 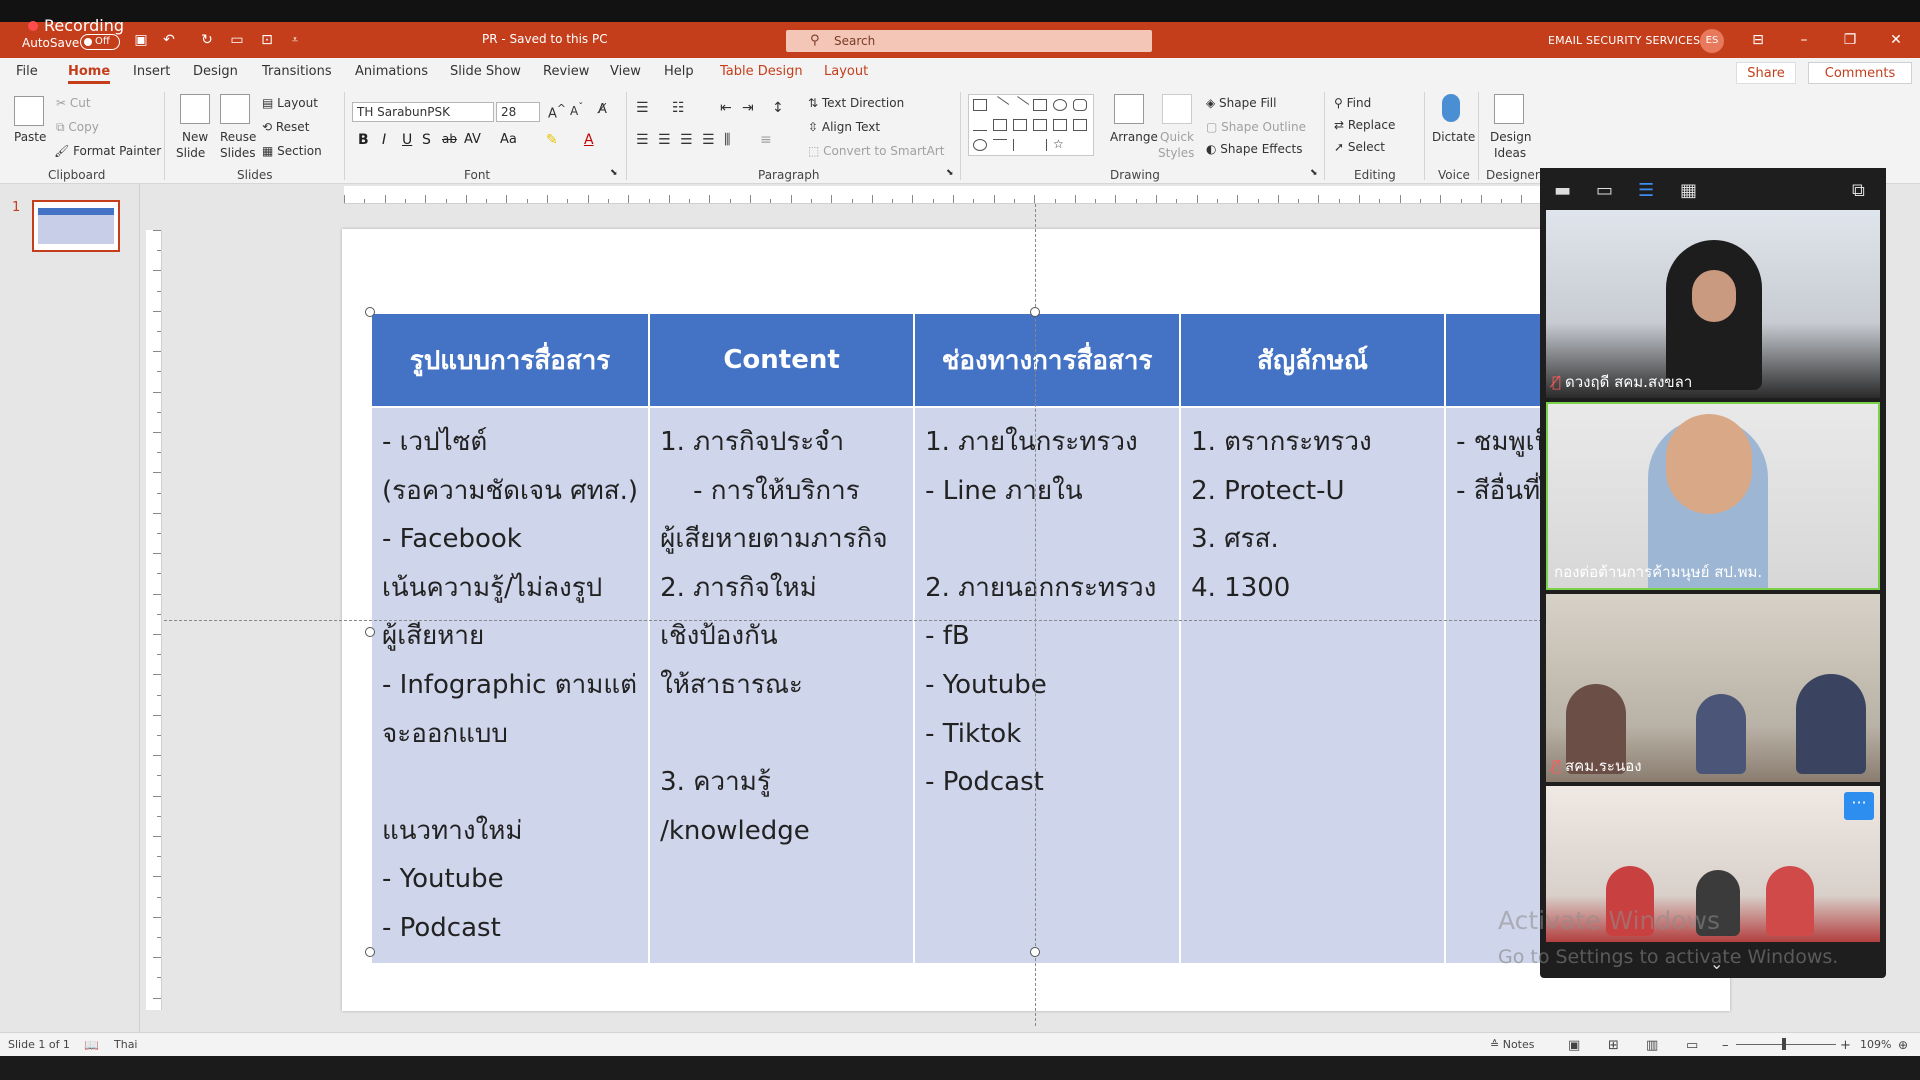 I want to click on participant-video-tile: 🎙̸ ดวงฤดี สคม.สงขลา, so click(x=1713, y=304).